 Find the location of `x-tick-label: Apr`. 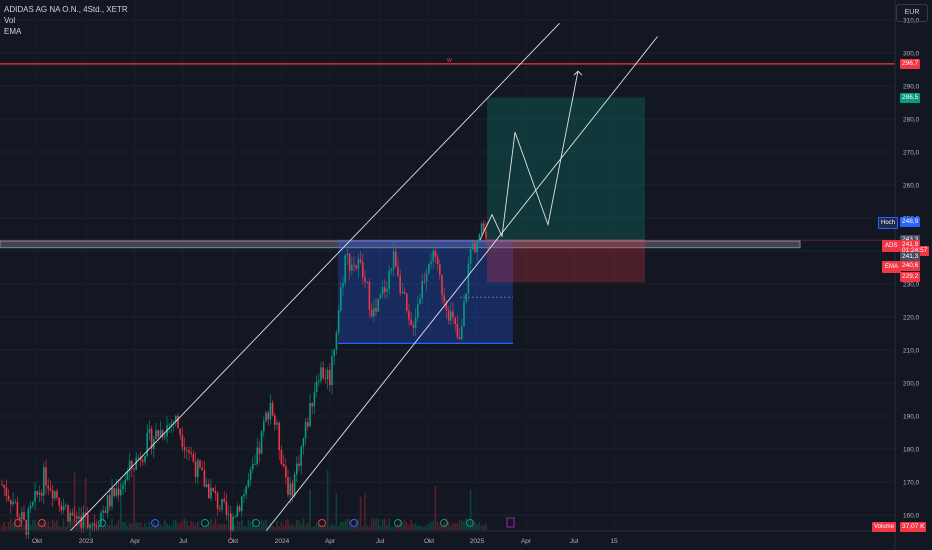

x-tick-label: Apr is located at coordinates (526, 541).